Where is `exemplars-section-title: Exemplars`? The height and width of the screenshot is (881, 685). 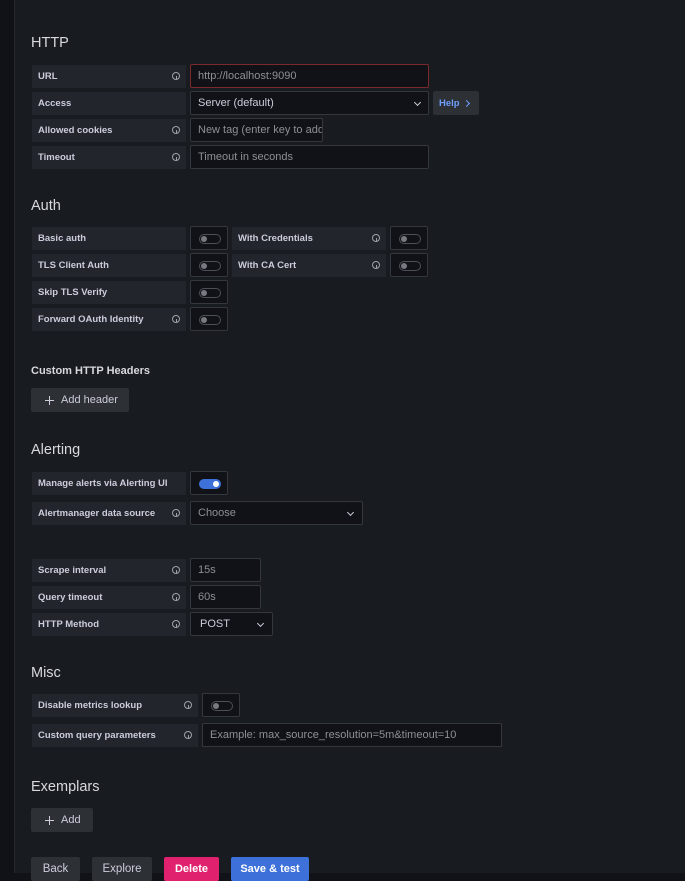
exemplars-section-title: Exemplars is located at coordinates (65, 787).